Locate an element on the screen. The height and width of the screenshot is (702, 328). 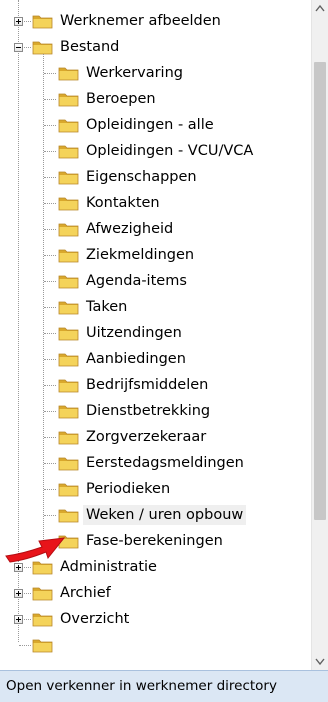
status-bar: Open verkenner in werknemer directory is located at coordinates (164, 686).